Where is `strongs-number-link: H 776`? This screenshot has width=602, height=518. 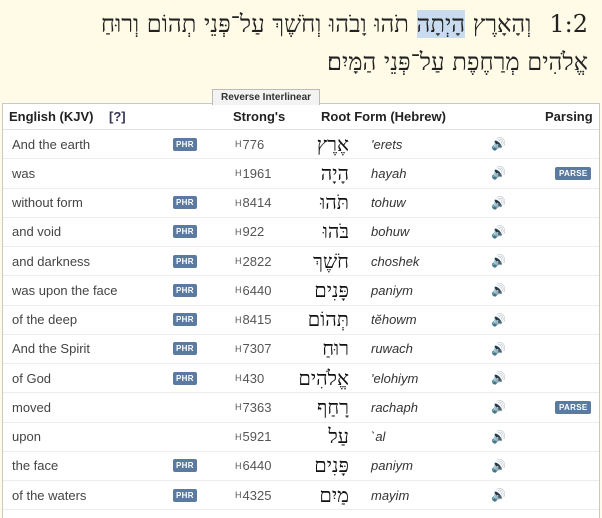
strongs-number-link: H 776 is located at coordinates (249, 144).